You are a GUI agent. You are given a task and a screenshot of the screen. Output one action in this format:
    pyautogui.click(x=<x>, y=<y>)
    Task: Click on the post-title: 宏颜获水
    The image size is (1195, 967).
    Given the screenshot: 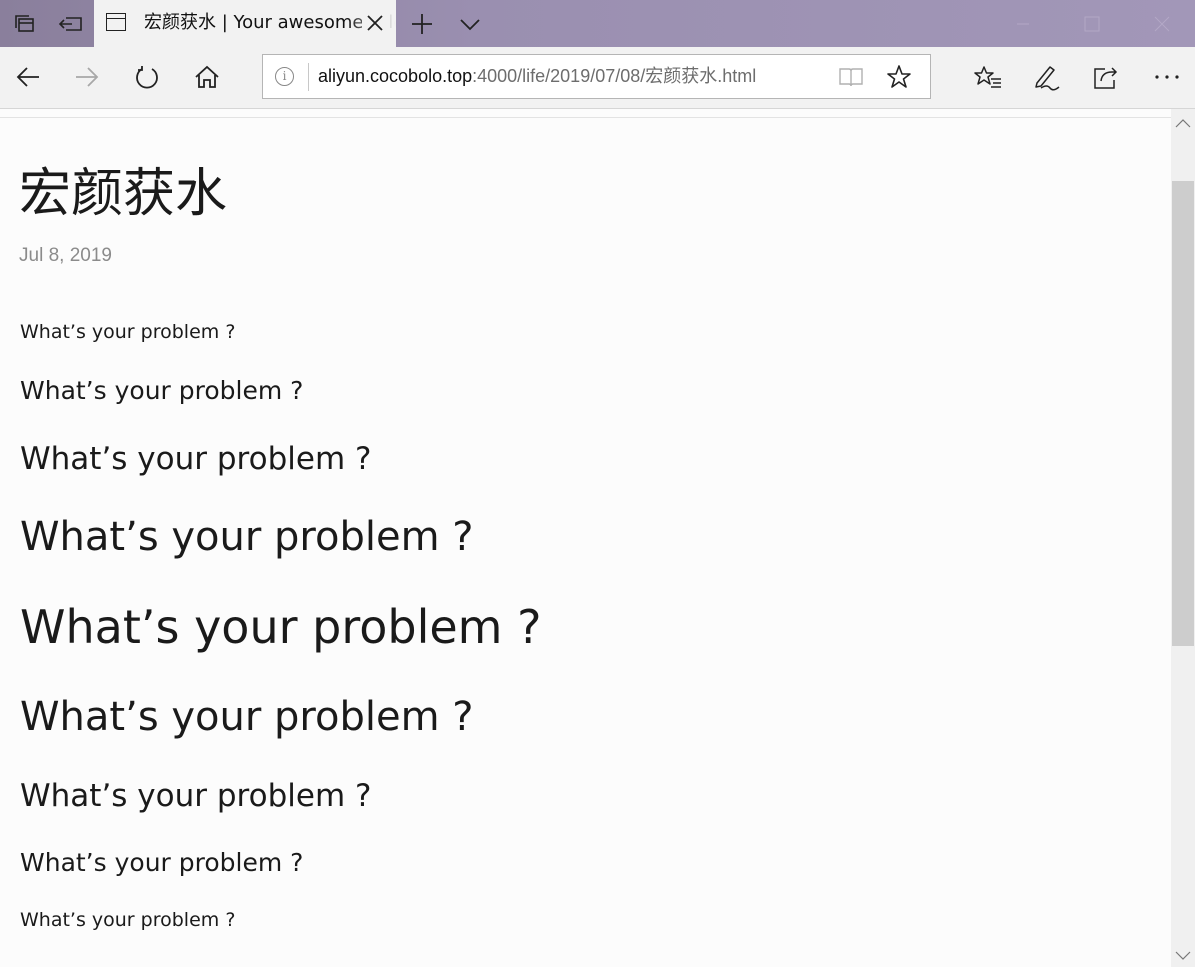 What is the action you would take?
    pyautogui.click(x=123, y=194)
    